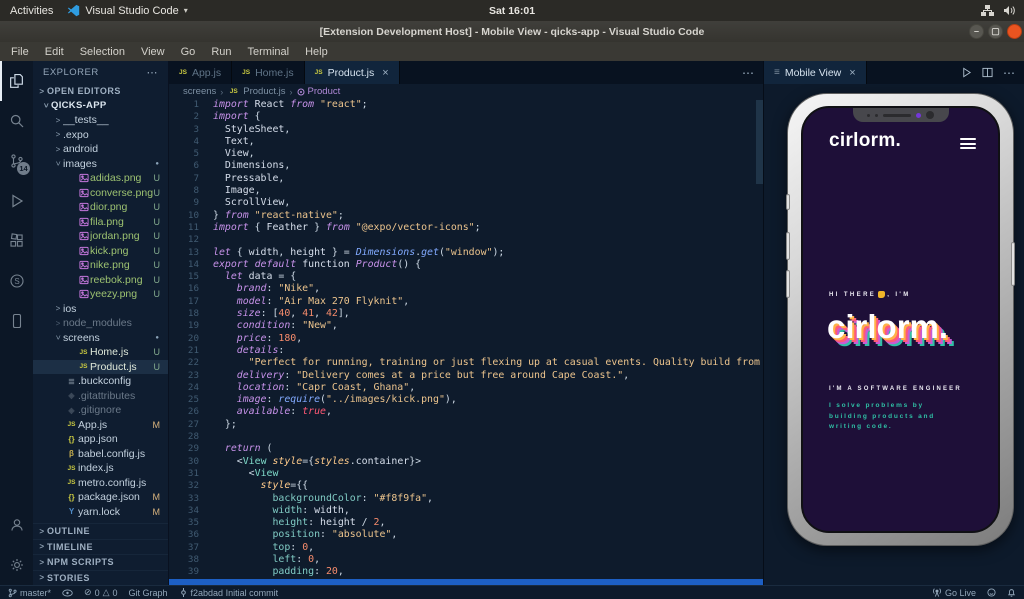 The height and width of the screenshot is (599, 1024). I want to click on tree-item-nike-png: nike.png U, so click(100, 265).